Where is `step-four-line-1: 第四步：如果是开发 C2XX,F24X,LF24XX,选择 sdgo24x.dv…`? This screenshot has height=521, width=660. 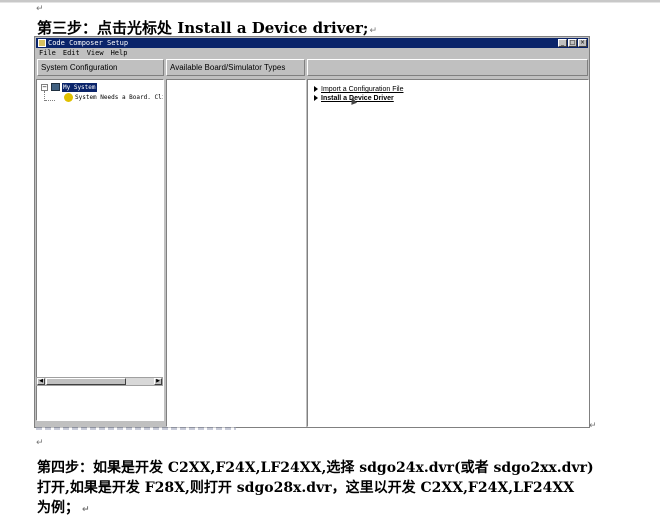 step-four-line-1: 第四步：如果是开发 C2XX,F24X,LF24XX,选择 sdgo24x.dv… is located at coordinates (315, 468).